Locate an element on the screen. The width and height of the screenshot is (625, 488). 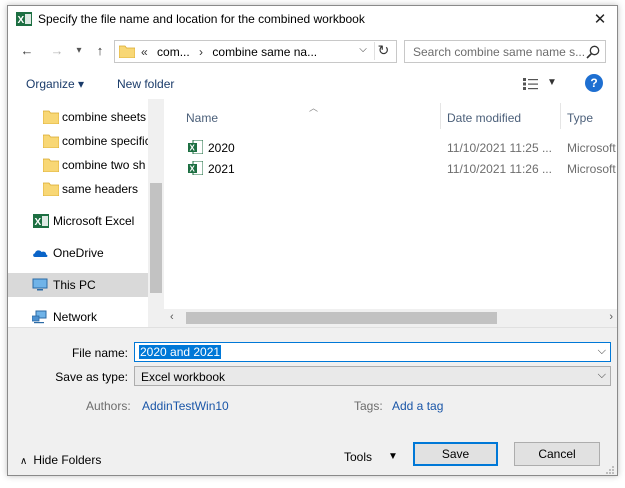
save-button: Save is located at coordinates (455, 454).